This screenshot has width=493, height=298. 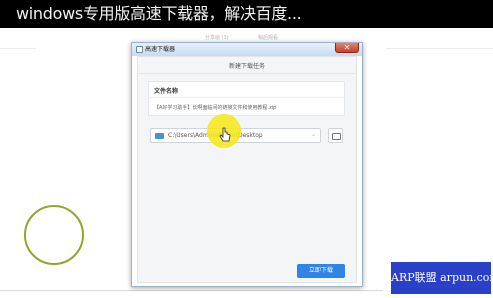 What do you see at coordinates (54, 235) in the screenshot?
I see `annotation-circle` at bounding box center [54, 235].